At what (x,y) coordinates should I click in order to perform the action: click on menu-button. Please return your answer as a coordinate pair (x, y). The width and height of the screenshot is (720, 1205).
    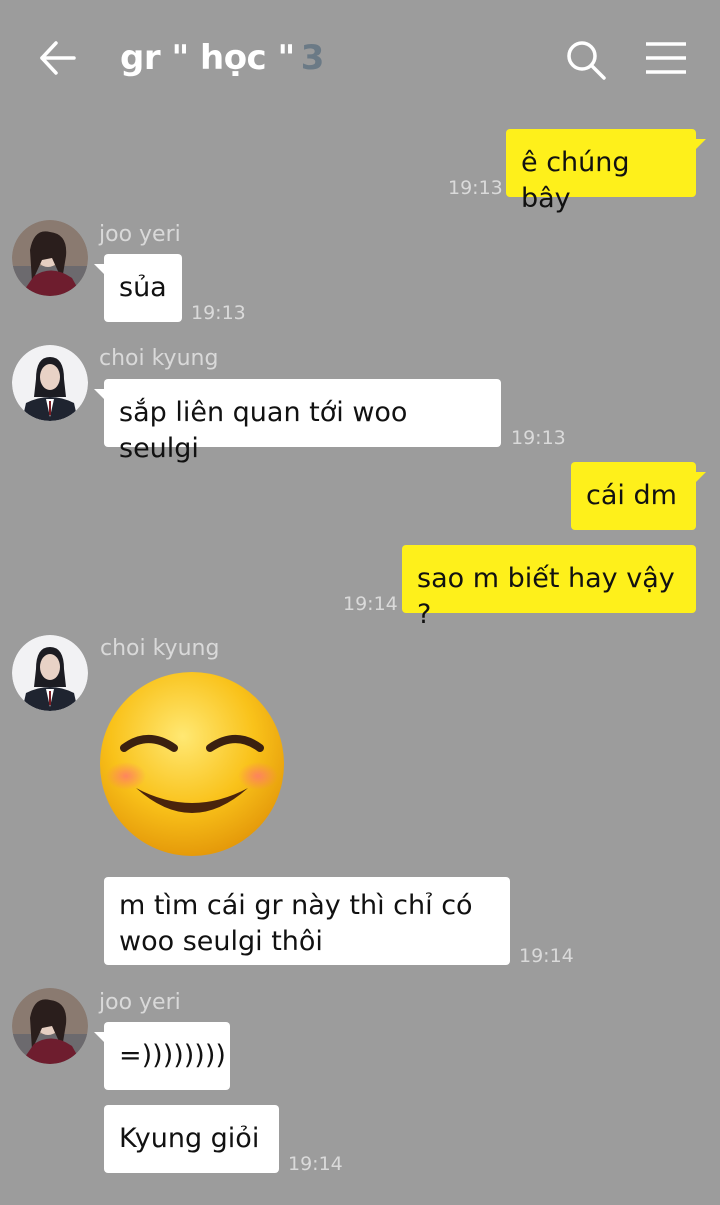
    Looking at the image, I should click on (666, 58).